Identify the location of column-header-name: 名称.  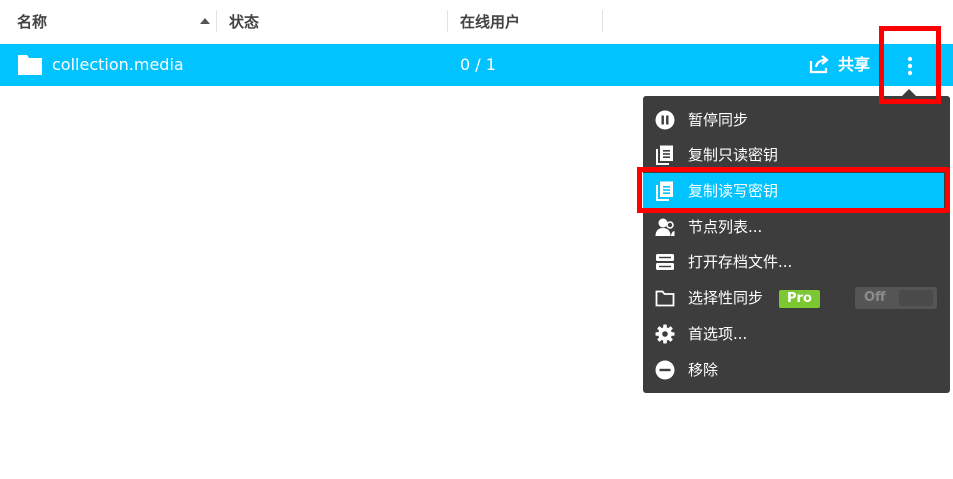
(32, 22).